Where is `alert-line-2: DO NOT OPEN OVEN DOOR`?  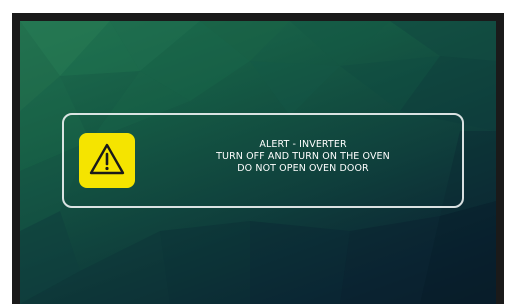 alert-line-2: DO NOT OPEN OVEN DOOR is located at coordinates (303, 168).